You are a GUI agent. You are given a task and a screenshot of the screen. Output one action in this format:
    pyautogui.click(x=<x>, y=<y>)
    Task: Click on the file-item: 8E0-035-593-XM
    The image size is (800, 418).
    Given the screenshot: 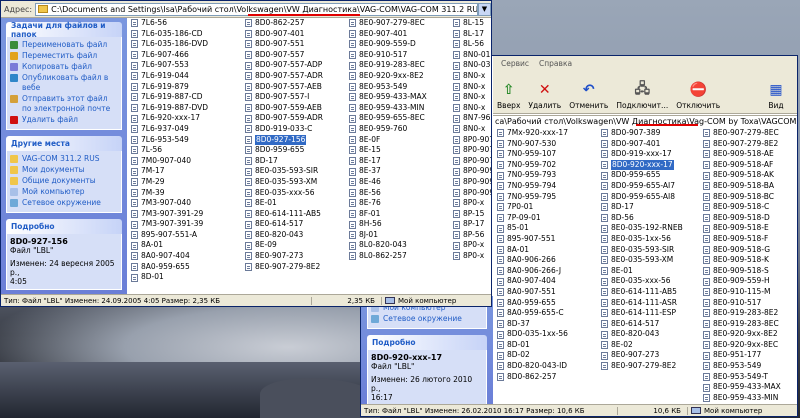 What is the action you would take?
    pyautogui.click(x=297, y=182)
    